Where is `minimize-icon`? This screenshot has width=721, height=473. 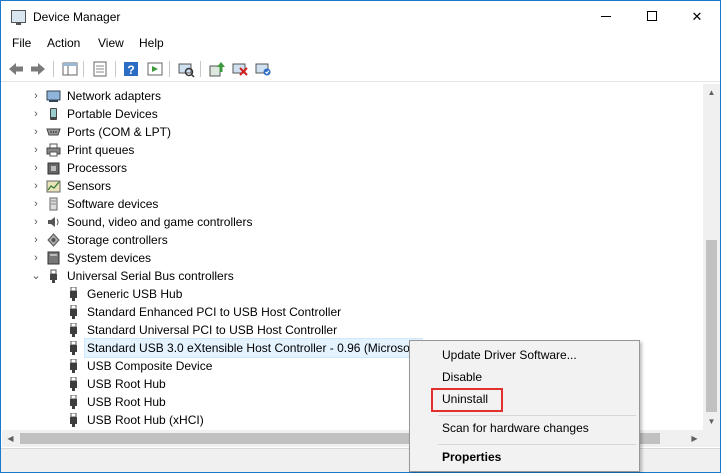 minimize-icon is located at coordinates (606, 16).